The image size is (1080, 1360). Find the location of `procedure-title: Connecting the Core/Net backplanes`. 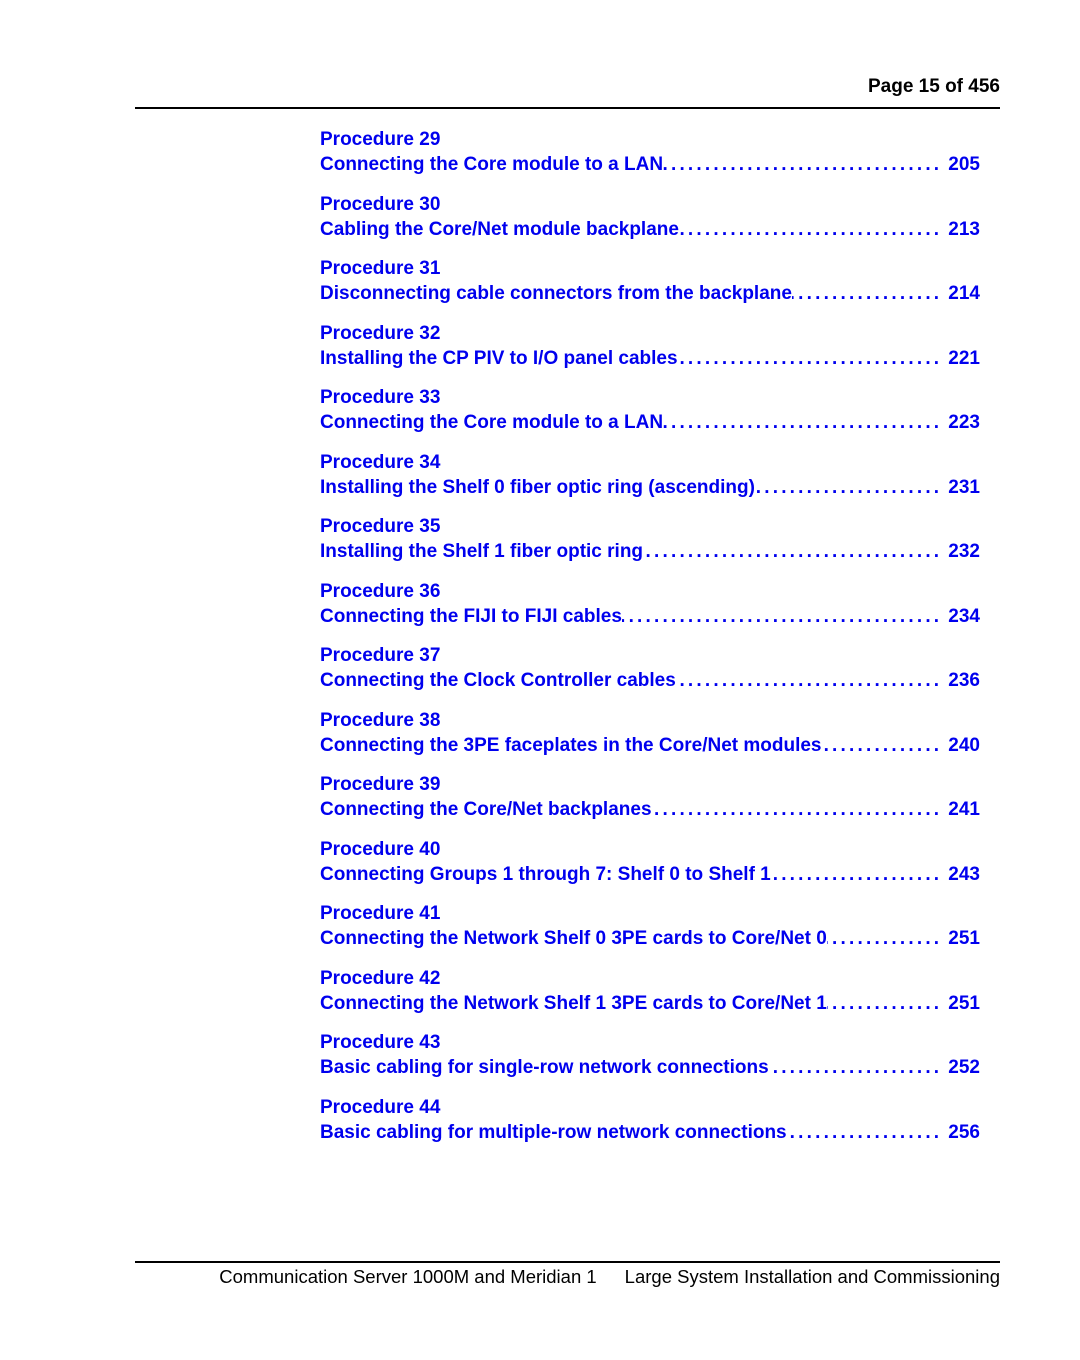

procedure-title: Connecting the Core/Net backplanes is located at coordinates (486, 809).